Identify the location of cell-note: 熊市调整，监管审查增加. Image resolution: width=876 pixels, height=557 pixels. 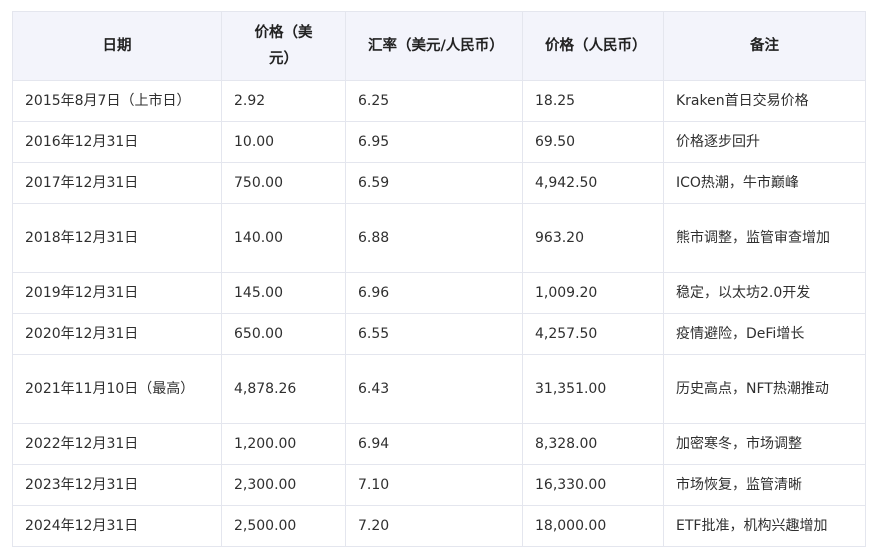
(764, 238).